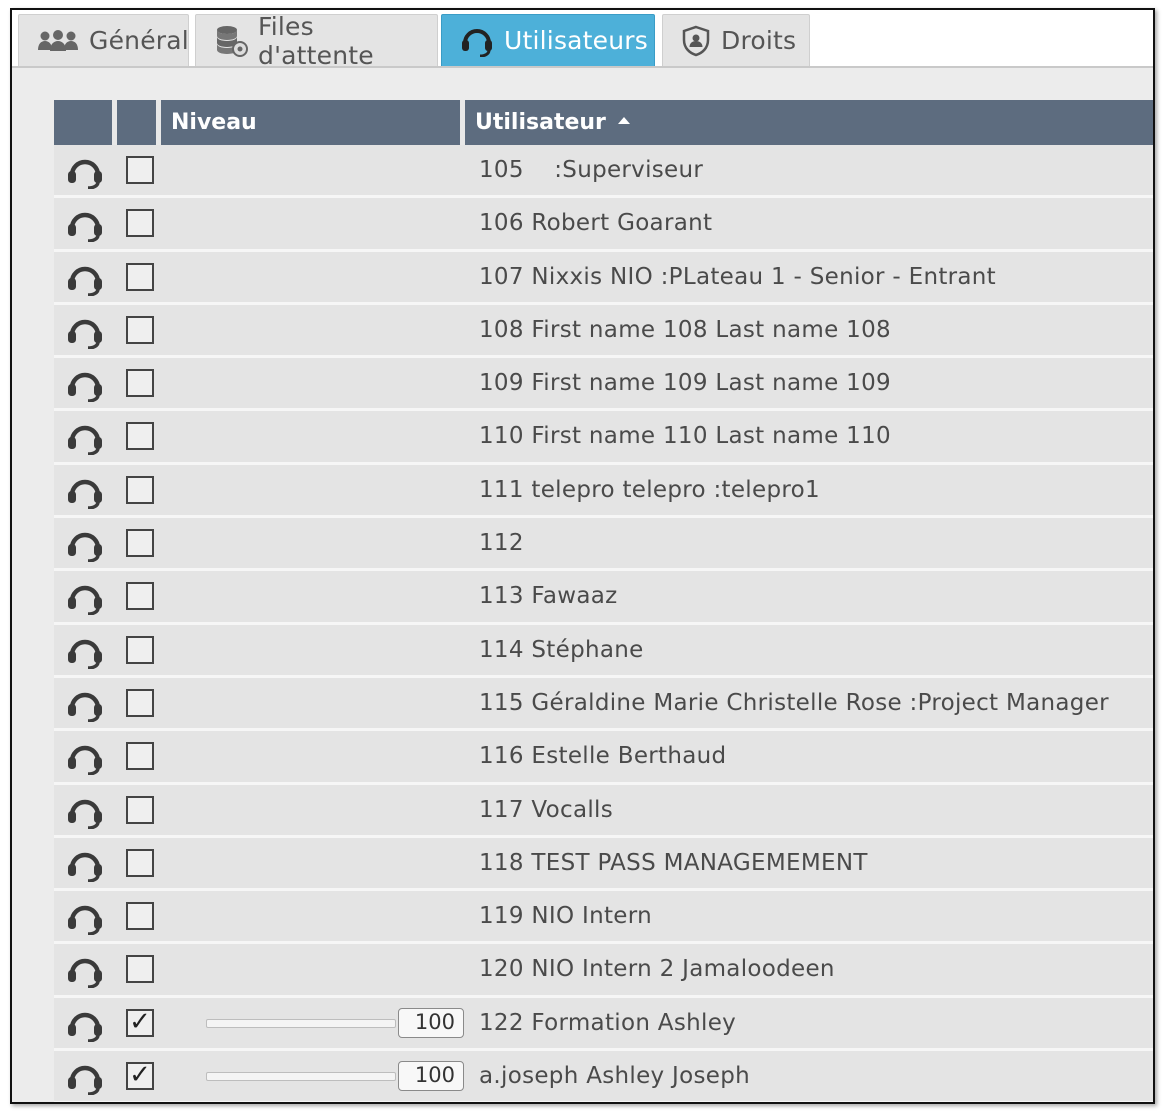  I want to click on tab-label: Droits, so click(759, 40).